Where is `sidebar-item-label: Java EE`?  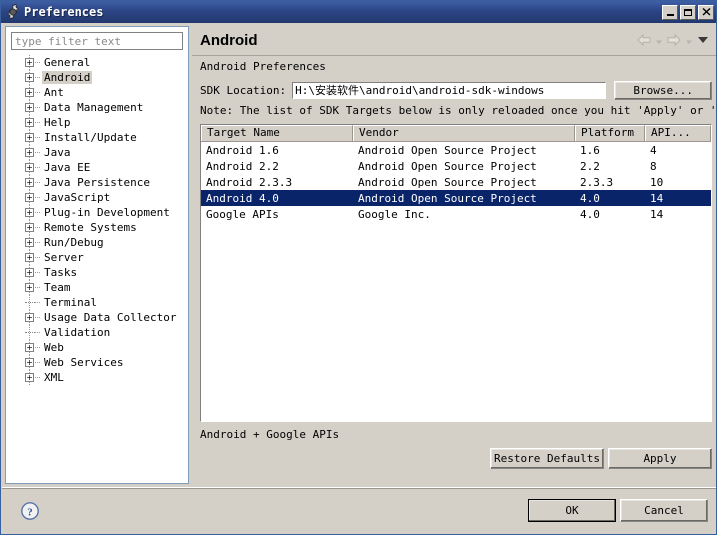 sidebar-item-label: Java EE is located at coordinates (67, 167).